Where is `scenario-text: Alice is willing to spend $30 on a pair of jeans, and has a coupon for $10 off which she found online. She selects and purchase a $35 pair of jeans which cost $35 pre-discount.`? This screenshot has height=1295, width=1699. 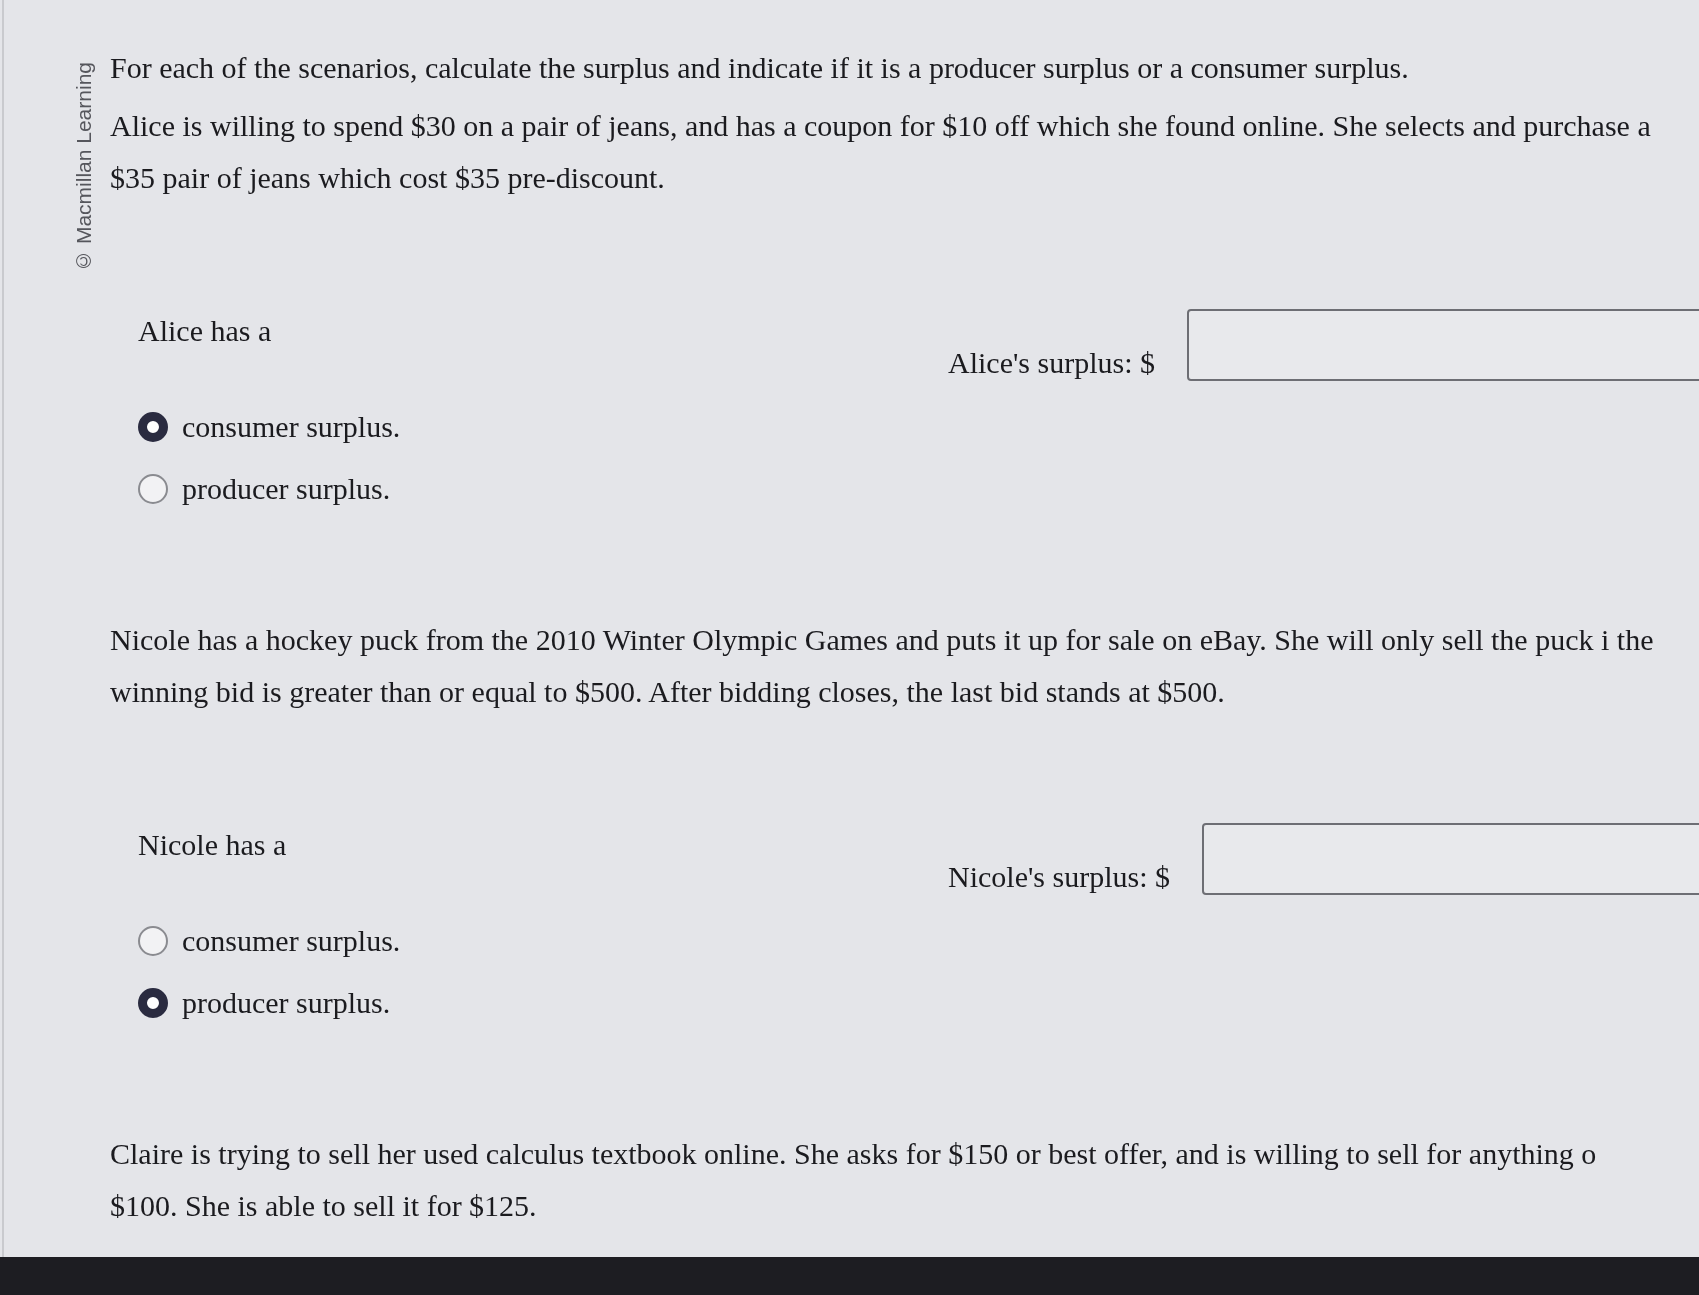 scenario-text: Alice is willing to spend $30 on a pair of jeans, and has a coupon for $10 off which she found online. She selects and purchase a $35 pair of jeans which cost $35 pre-discount. is located at coordinates (881, 152).